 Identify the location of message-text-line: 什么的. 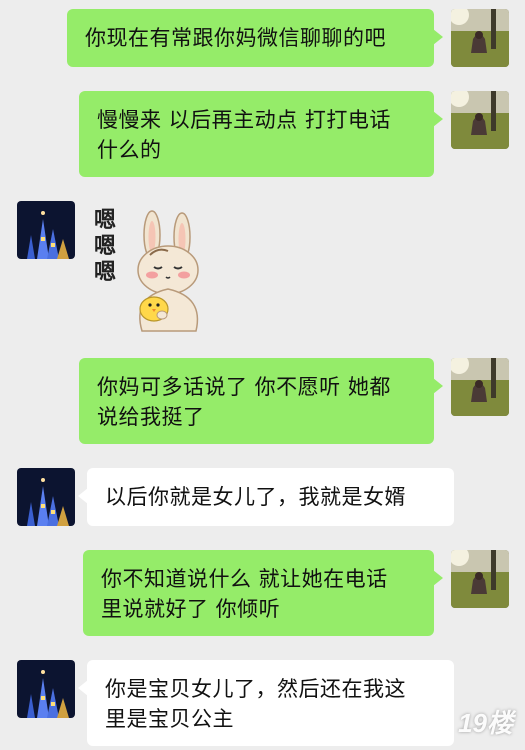
(129, 150).